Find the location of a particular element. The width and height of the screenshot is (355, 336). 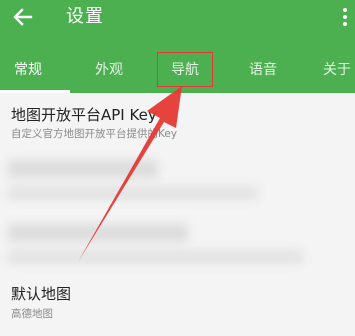

blurred-setting-title is located at coordinates (83, 169).